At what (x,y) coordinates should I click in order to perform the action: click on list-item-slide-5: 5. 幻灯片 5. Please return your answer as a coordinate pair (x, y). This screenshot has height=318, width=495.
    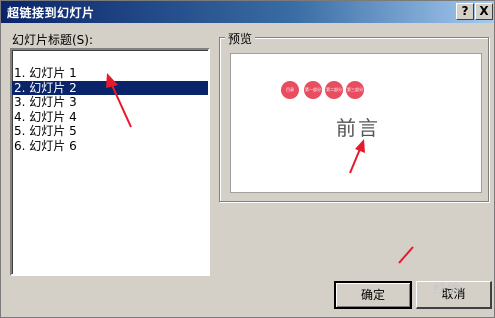
    Looking at the image, I should click on (110, 131).